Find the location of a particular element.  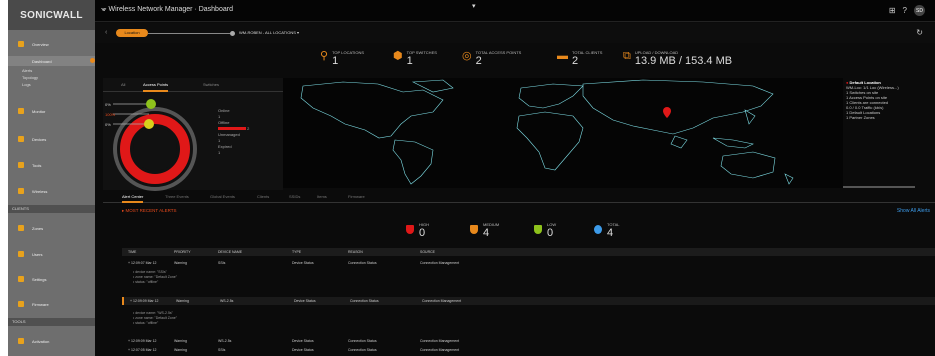

breadcrumb-text: Wireless Network Manager · Dashboard is located at coordinates (170, 9).